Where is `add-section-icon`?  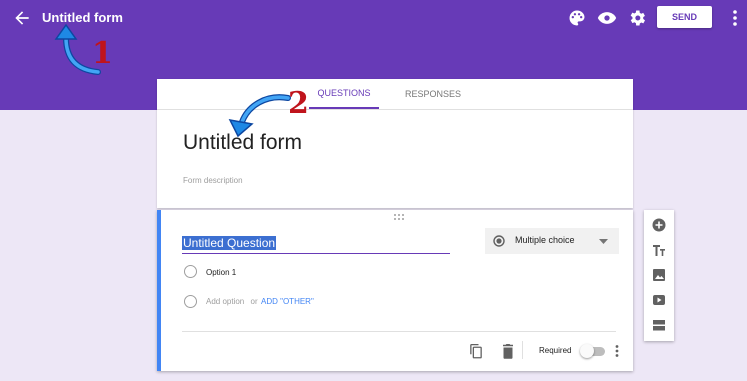
add-section-icon is located at coordinates (659, 325).